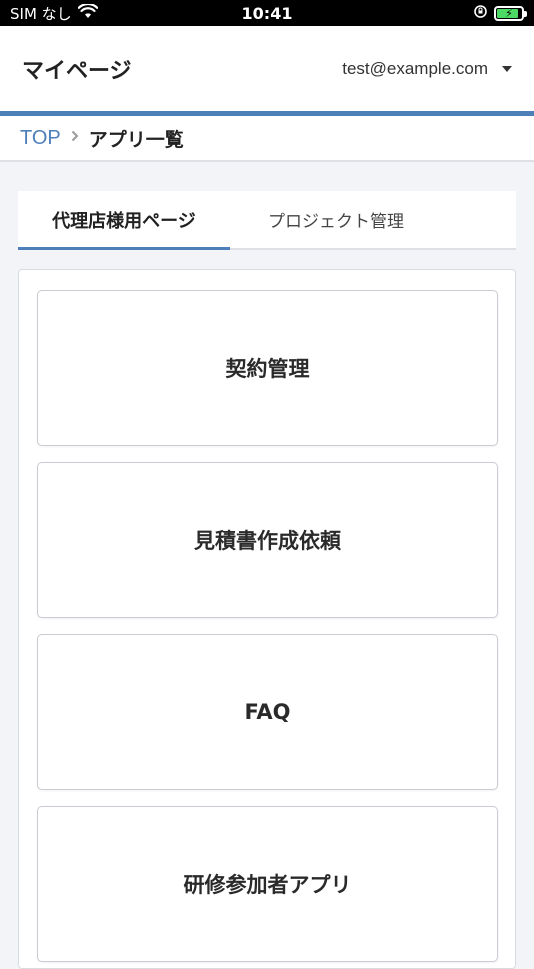  I want to click on page-title: マイページ, so click(77, 71).